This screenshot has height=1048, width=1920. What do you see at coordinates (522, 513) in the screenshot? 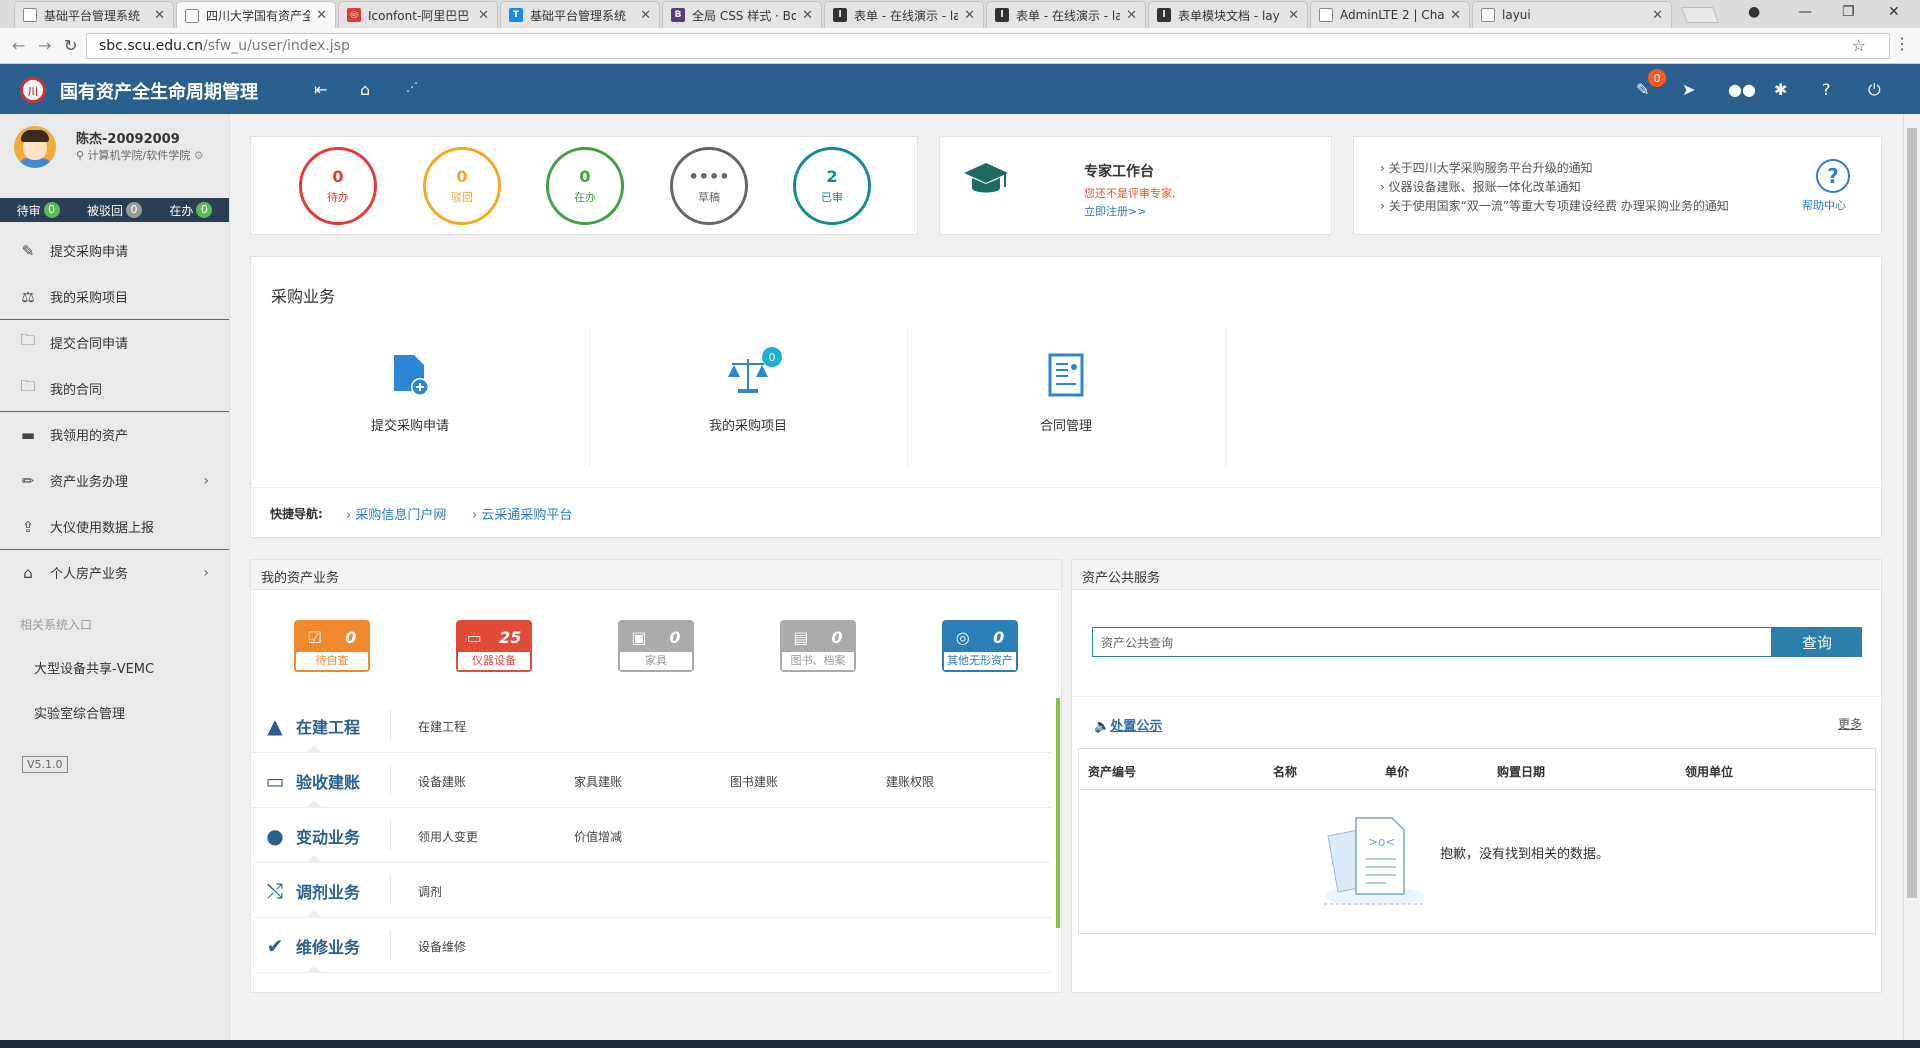
I see `quick-link-cloud-platform: › 云采通采购平台` at bounding box center [522, 513].